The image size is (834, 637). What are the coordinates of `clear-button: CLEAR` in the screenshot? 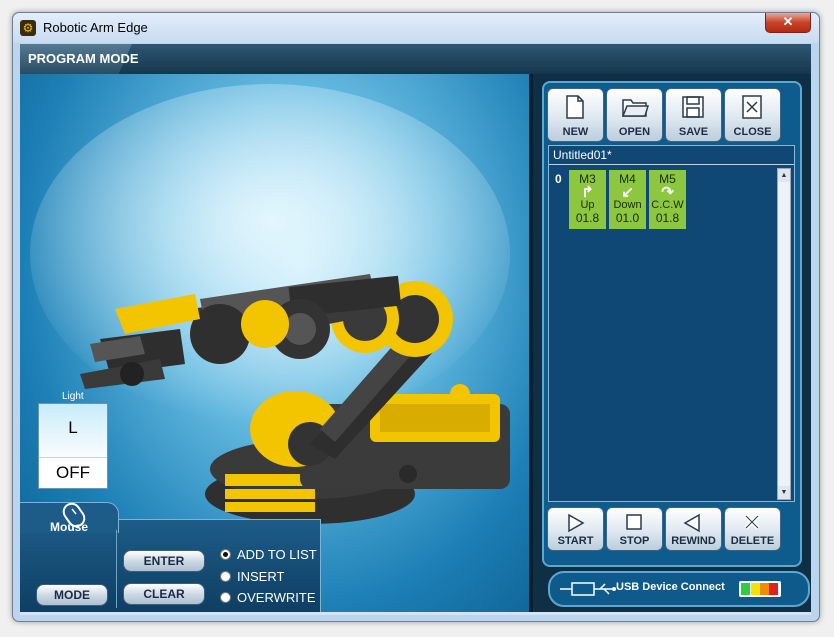 It's located at (164, 594).